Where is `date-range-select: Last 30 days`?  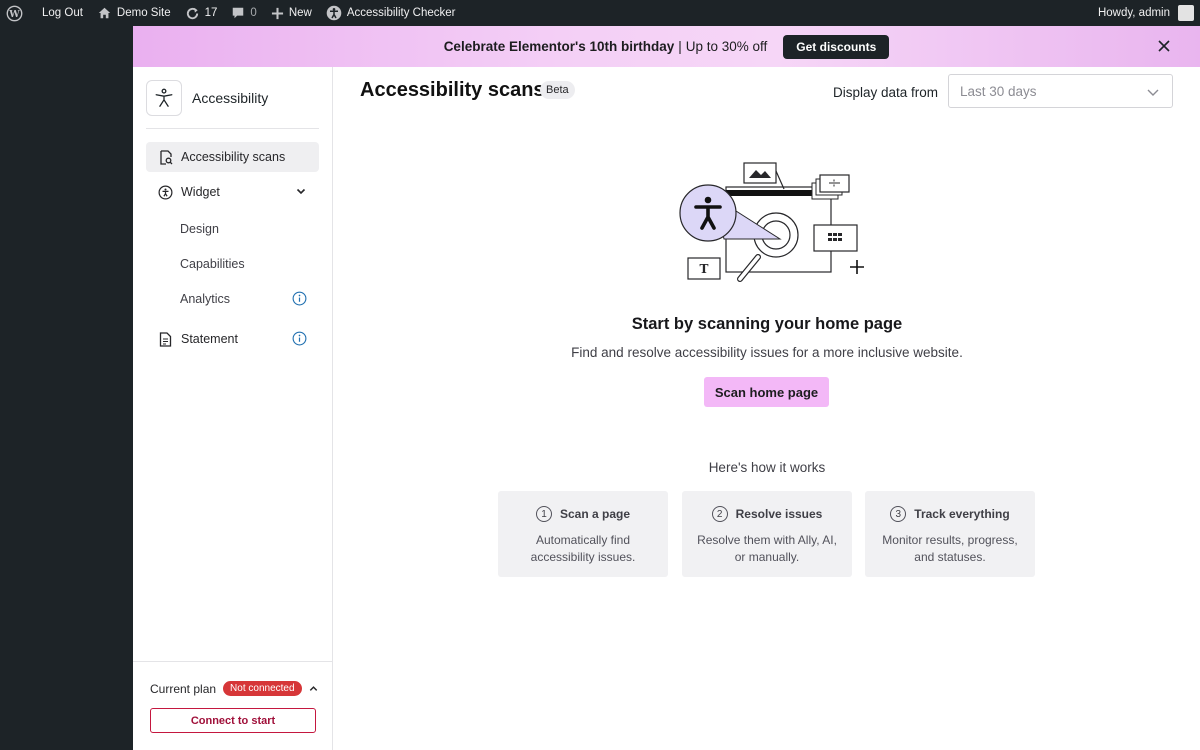 date-range-select: Last 30 days is located at coordinates (1060, 91).